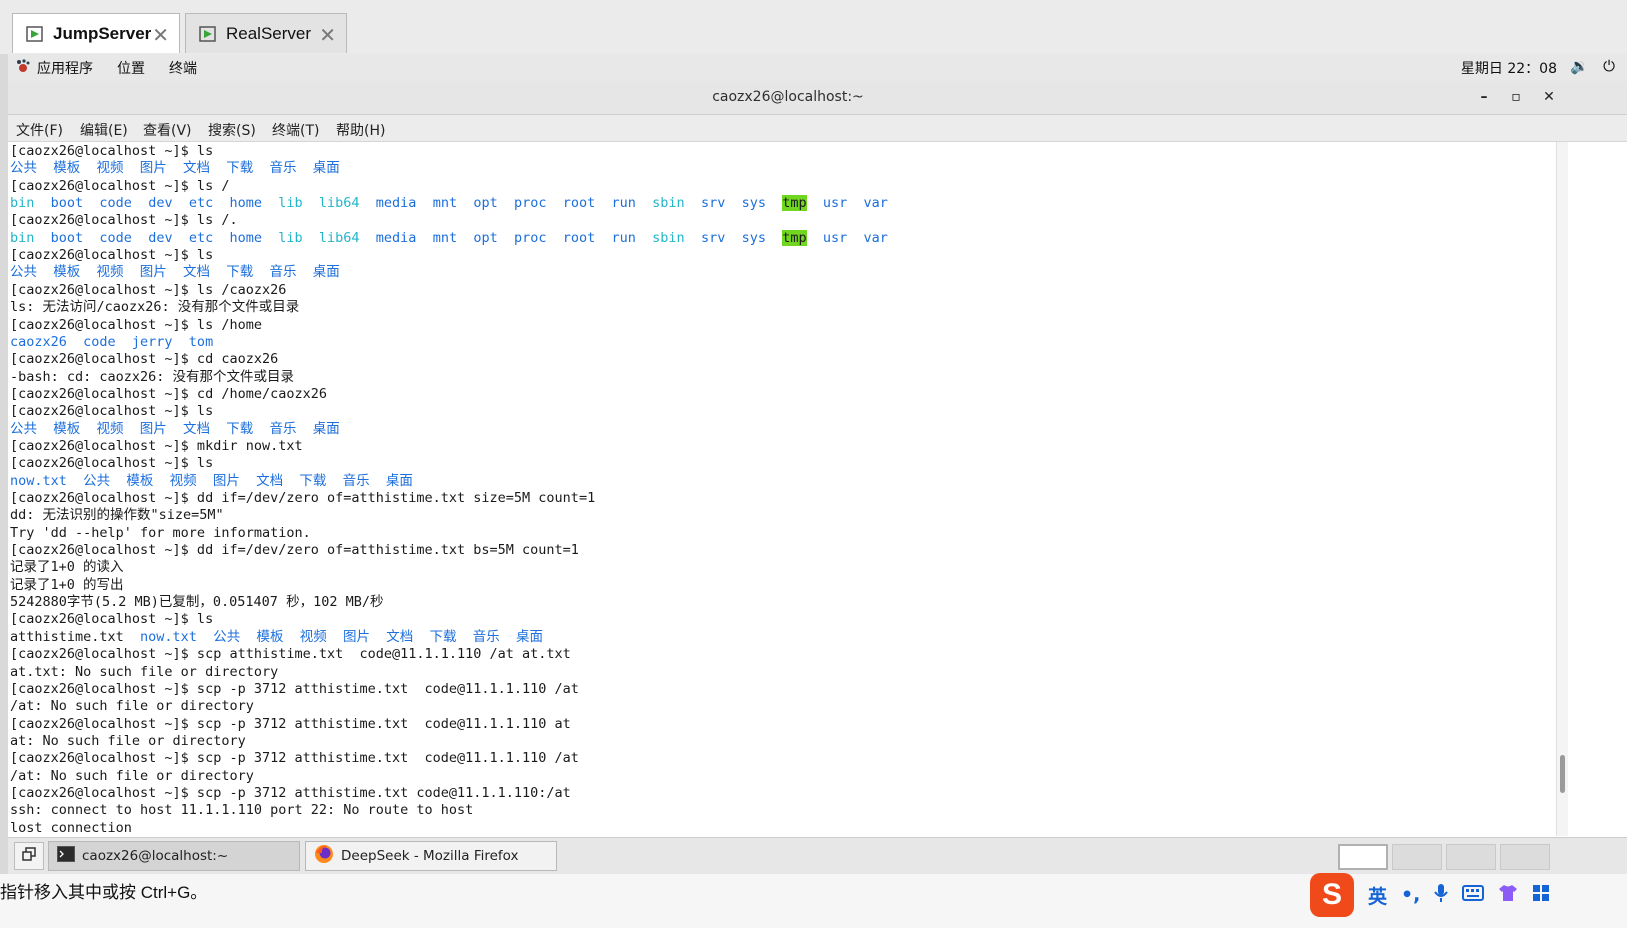  What do you see at coordinates (66, 856) in the screenshot?
I see `terminal-icon` at bounding box center [66, 856].